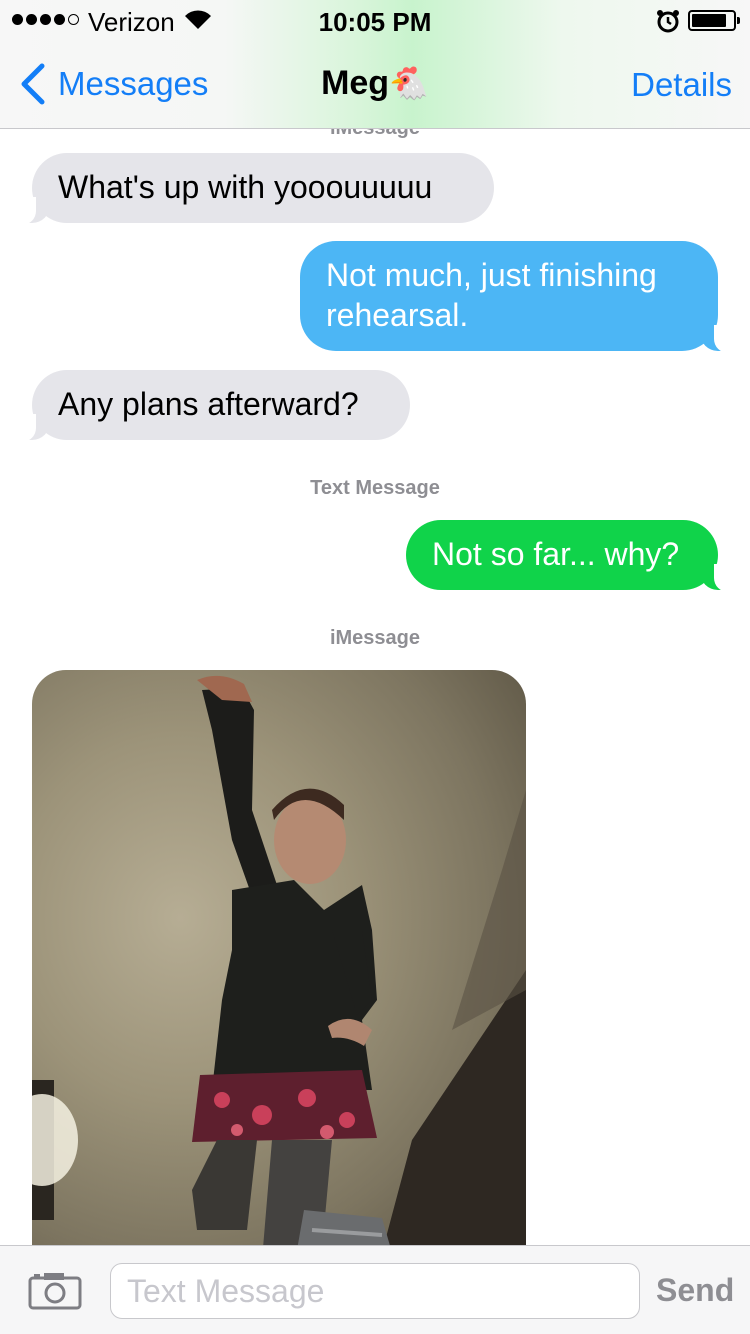 This screenshot has height=1334, width=750. Describe the element at coordinates (668, 21) in the screenshot. I see `alarm-clock-icon` at that location.